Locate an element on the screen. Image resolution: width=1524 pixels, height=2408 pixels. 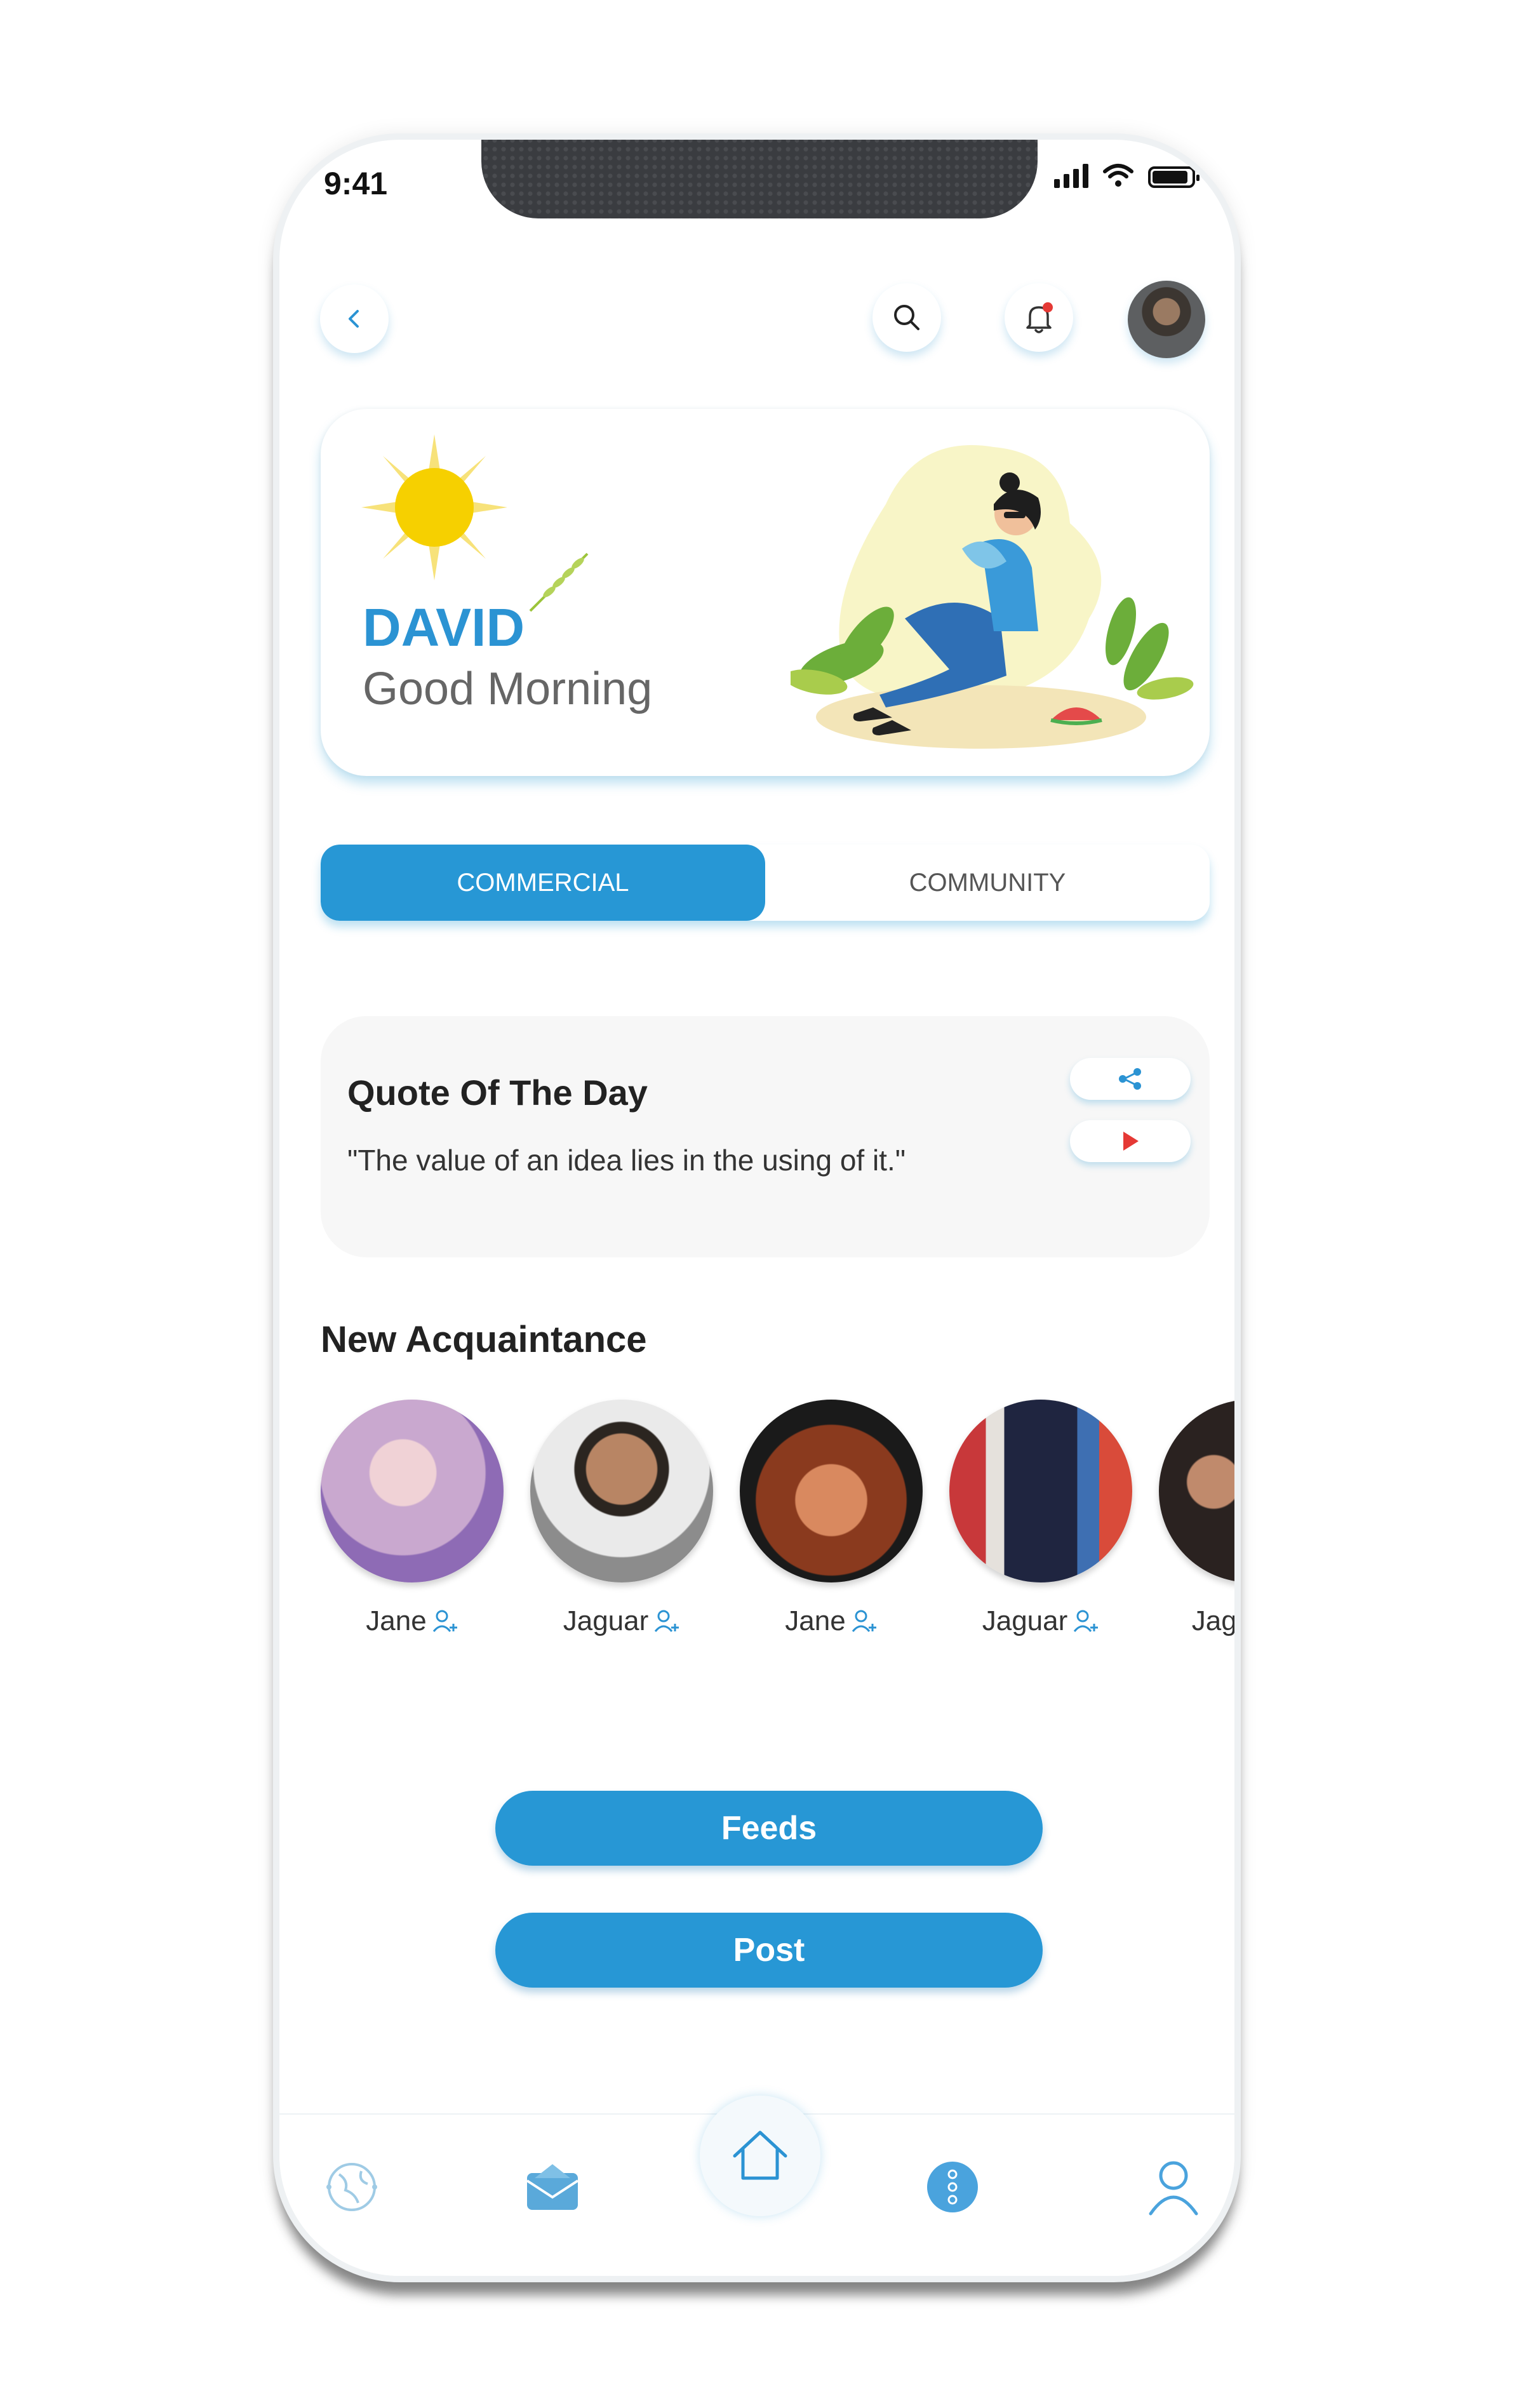
play-icon is located at coordinates (1131, 1141).